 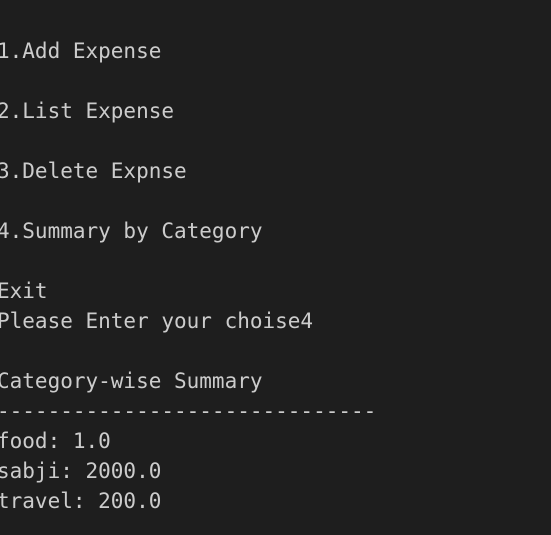 I want to click on menu-option-exit: Exit, so click(x=24, y=291).